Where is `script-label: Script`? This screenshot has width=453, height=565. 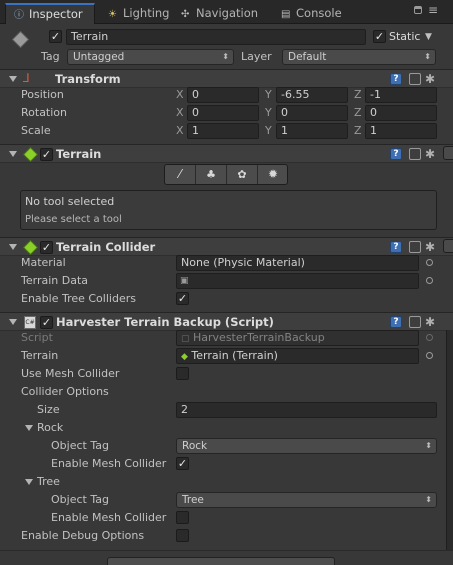 script-label: Script is located at coordinates (37, 337).